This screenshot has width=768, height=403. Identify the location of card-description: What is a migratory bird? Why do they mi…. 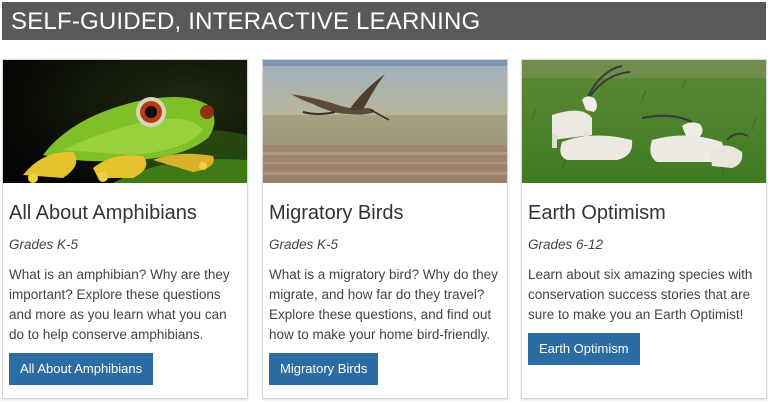
(383, 304).